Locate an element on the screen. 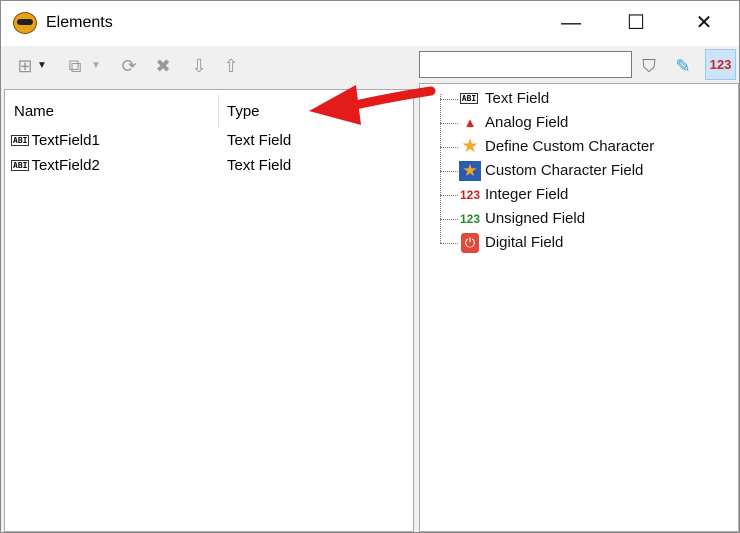 The width and height of the screenshot is (740, 533). integer-icon: 123 is located at coordinates (470, 195).